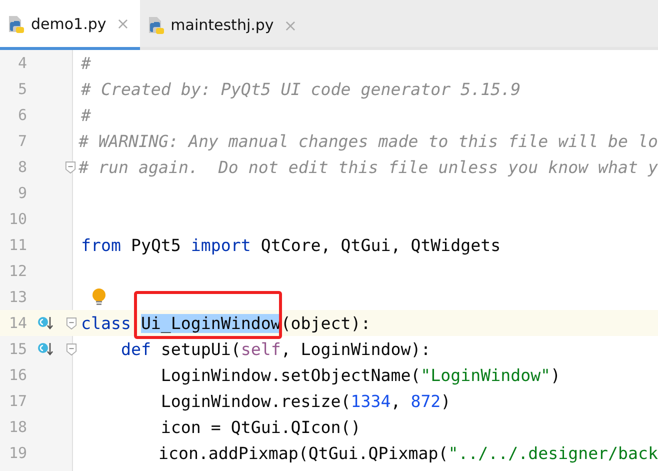 The image size is (658, 471). Describe the element at coordinates (17, 349) in the screenshot. I see `line-number: 15` at that location.